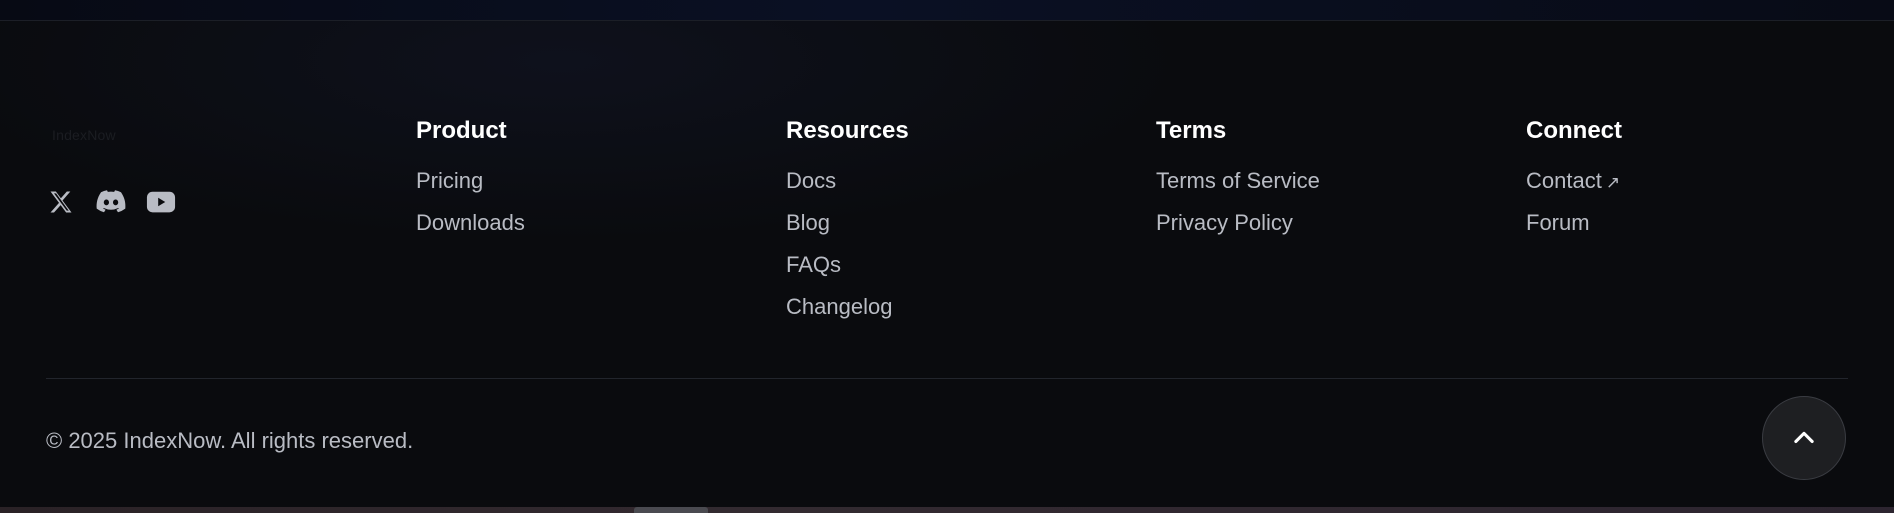 This screenshot has height=513, width=1894. What do you see at coordinates (61, 202) in the screenshot?
I see `x-twitter-icon` at bounding box center [61, 202].